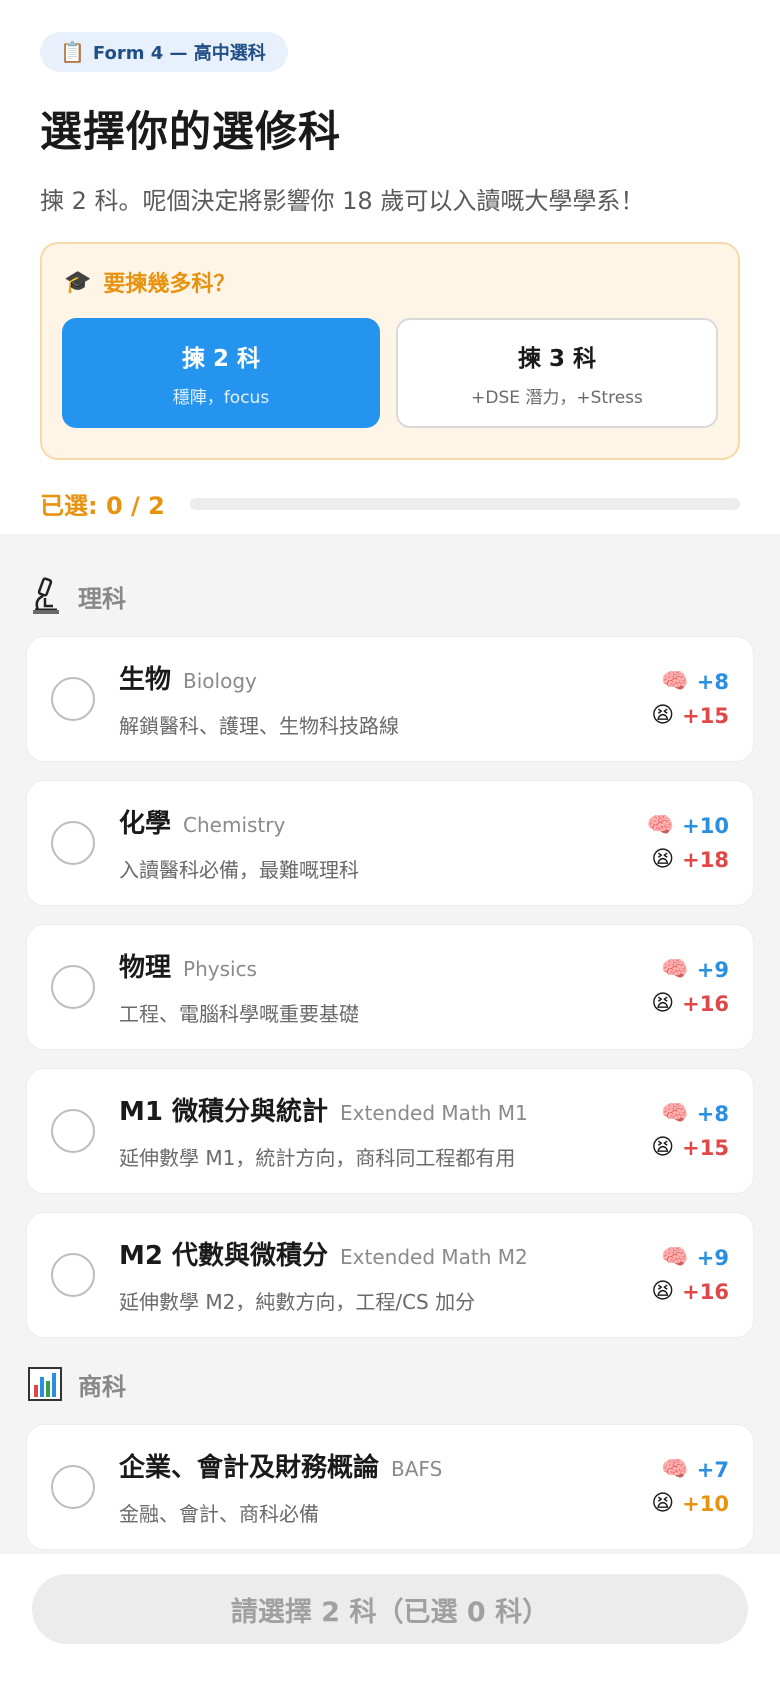 This screenshot has height=1688, width=780. What do you see at coordinates (102, 506) in the screenshot?
I see `selection-count-label: 已選: 0 / 2` at bounding box center [102, 506].